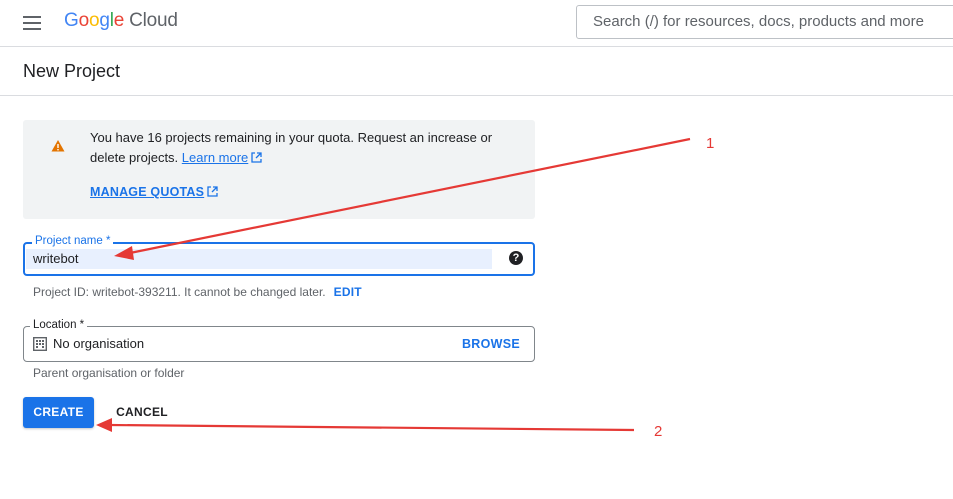  Describe the element at coordinates (94, 20) in the screenshot. I see `logo-google: Google` at that location.